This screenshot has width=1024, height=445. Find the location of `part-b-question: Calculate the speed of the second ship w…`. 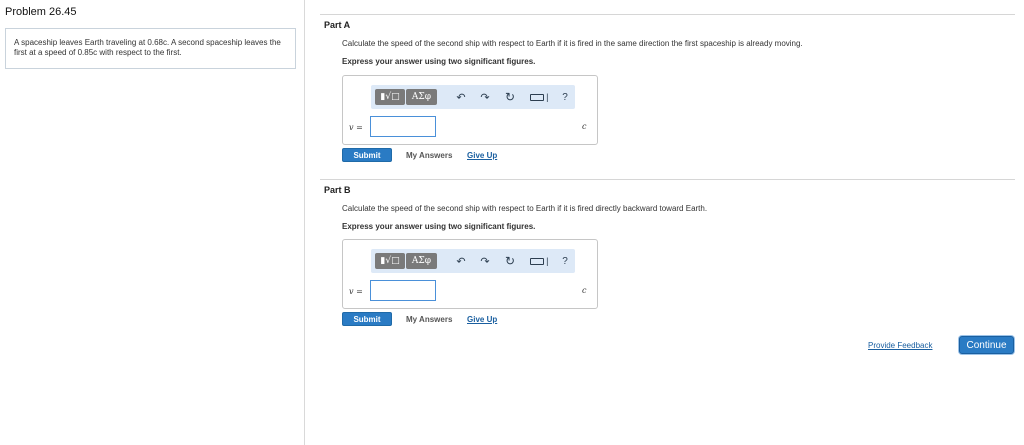

part-b-question: Calculate the speed of the second ship w… is located at coordinates (525, 208).